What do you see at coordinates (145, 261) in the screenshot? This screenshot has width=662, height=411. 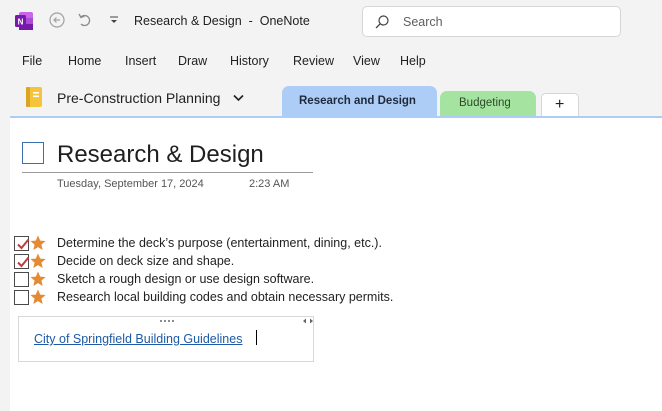 I see `todo-text: Decide on deck size and shape.` at bounding box center [145, 261].